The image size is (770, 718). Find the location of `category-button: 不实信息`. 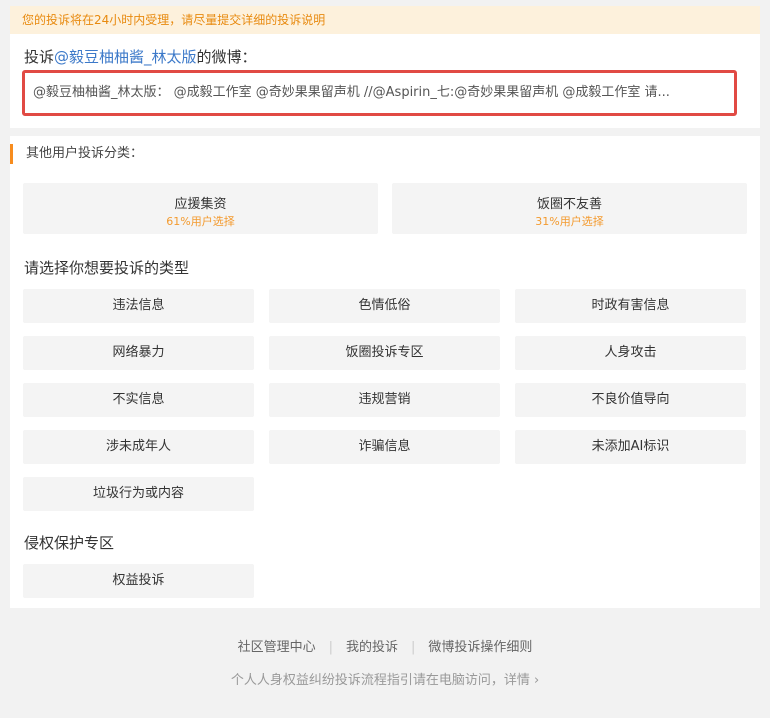

category-button: 不实信息 is located at coordinates (138, 400).